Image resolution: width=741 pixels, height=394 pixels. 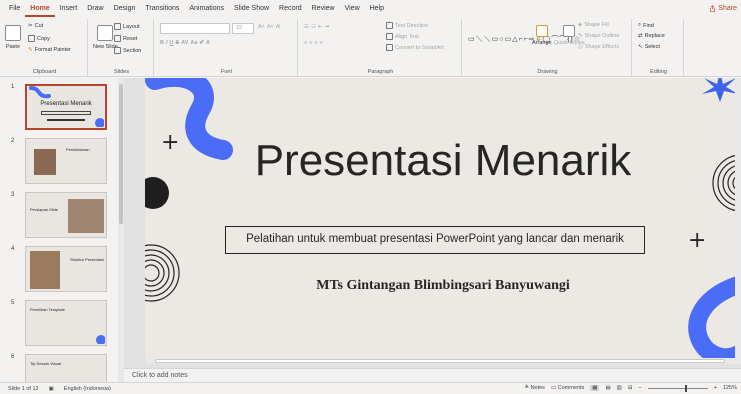 I want to click on comments-button: ▭ Comments, so click(x=567, y=388).